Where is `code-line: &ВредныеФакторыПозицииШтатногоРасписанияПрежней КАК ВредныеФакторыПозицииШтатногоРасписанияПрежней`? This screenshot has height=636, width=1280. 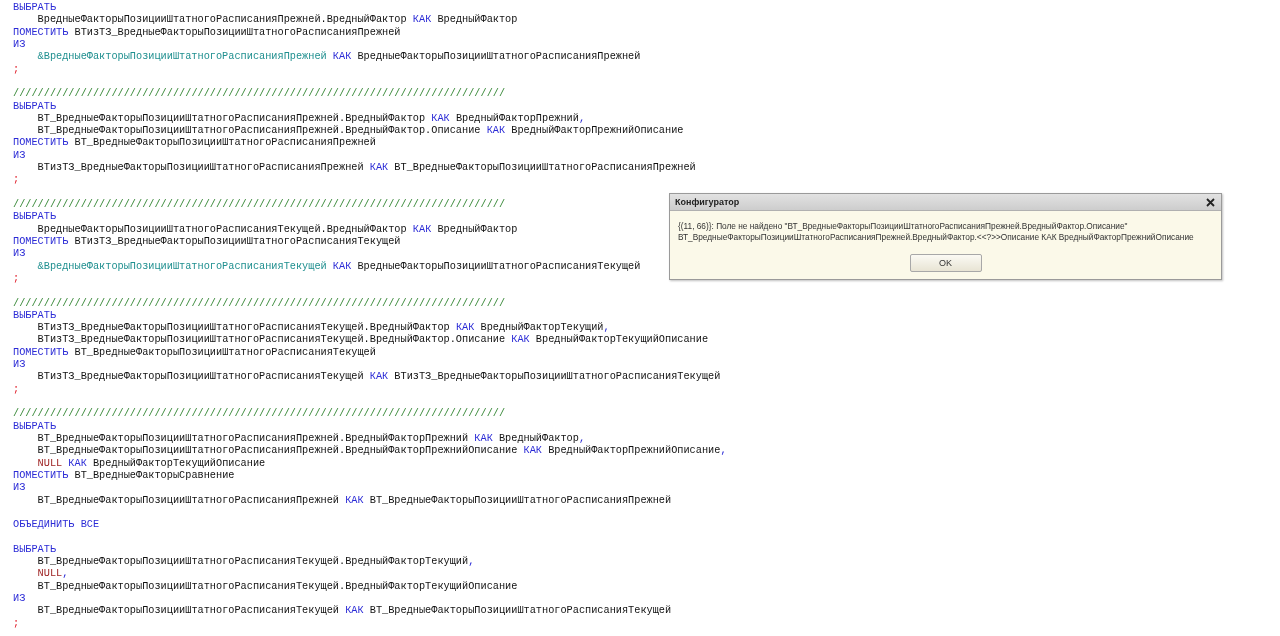 code-line: &ВредныеФакторыПозицииШтатногоРасписанияПрежней КАК ВредныеФакторыПозицииШтатногоРасписанияПрежней is located at coordinates (338, 56).